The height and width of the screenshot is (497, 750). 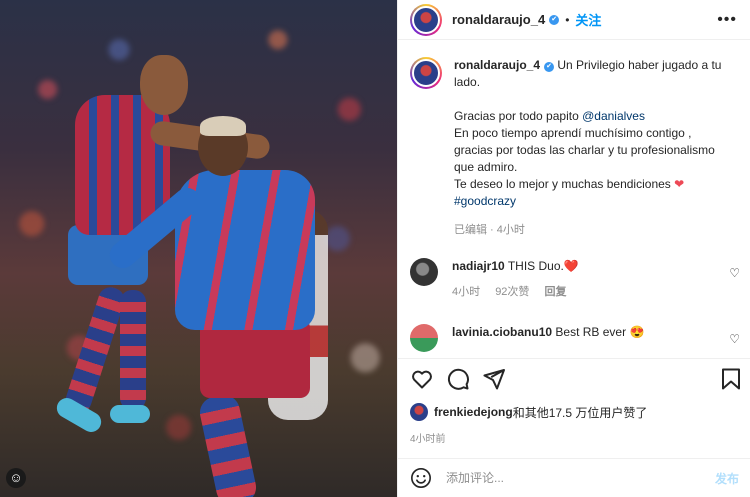 I want to click on liker-avatar, so click(x=419, y=412).